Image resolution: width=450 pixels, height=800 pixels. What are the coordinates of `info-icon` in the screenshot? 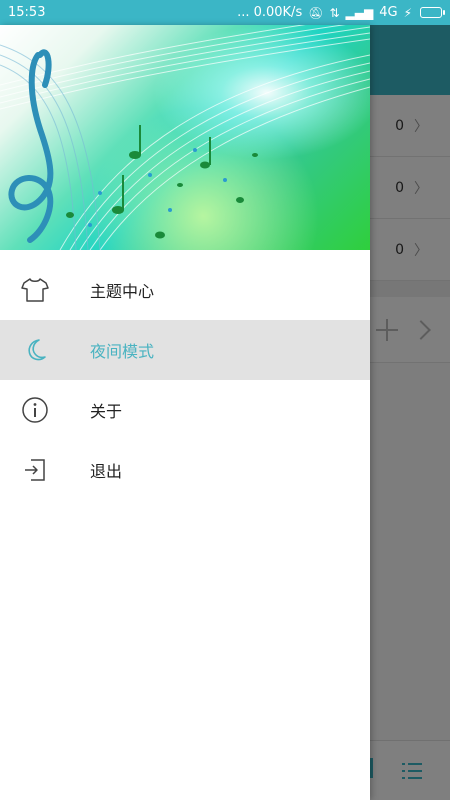 It's located at (35, 410).